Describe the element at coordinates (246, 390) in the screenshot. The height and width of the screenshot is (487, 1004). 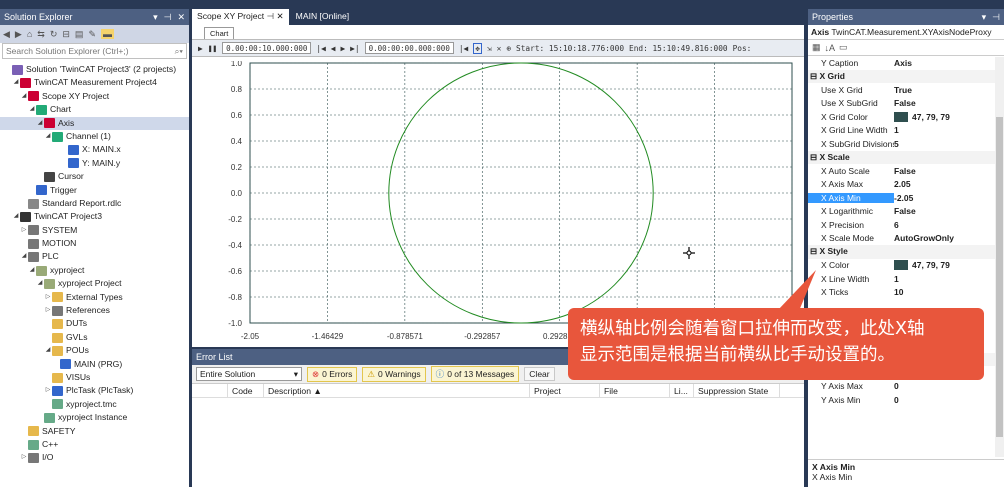
I see `column-code: Code` at that location.